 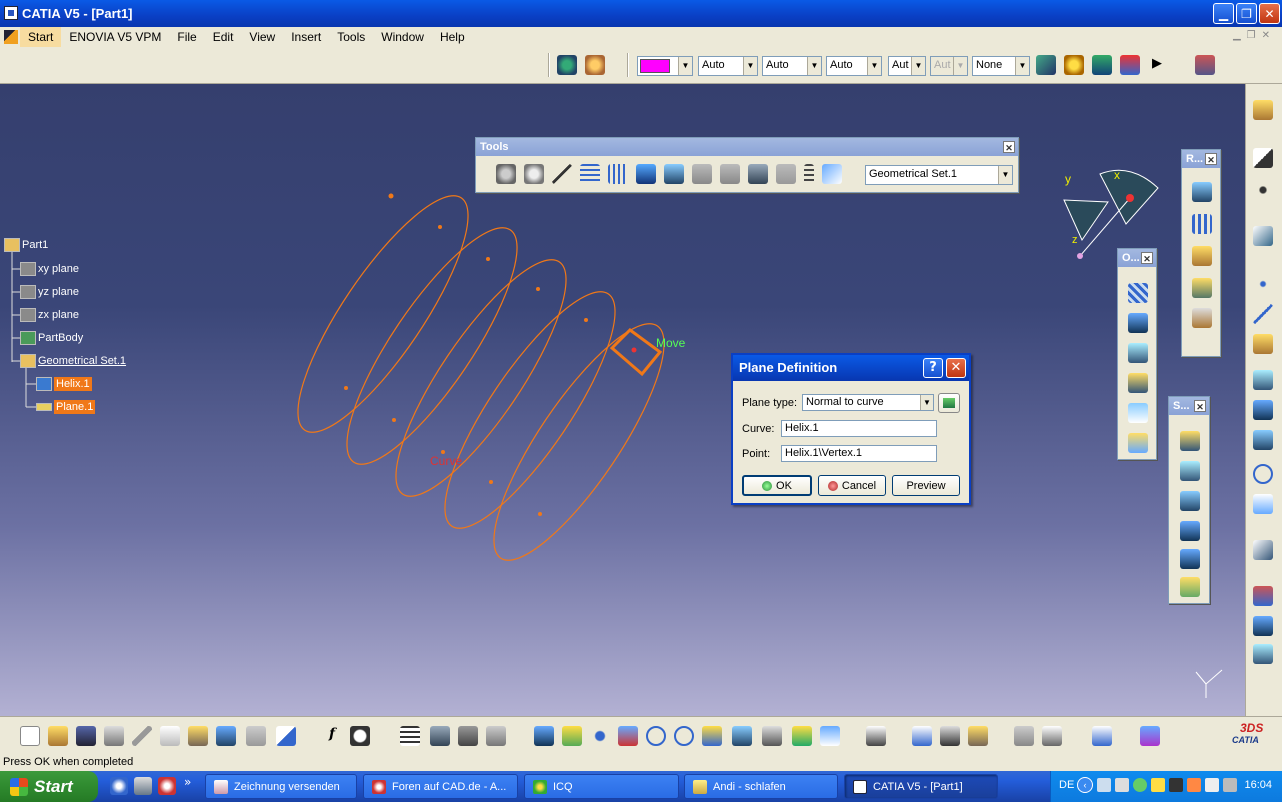 I want to click on geometrical-set-dropdown: Geometrical Set.1 ▼, so click(x=939, y=175).